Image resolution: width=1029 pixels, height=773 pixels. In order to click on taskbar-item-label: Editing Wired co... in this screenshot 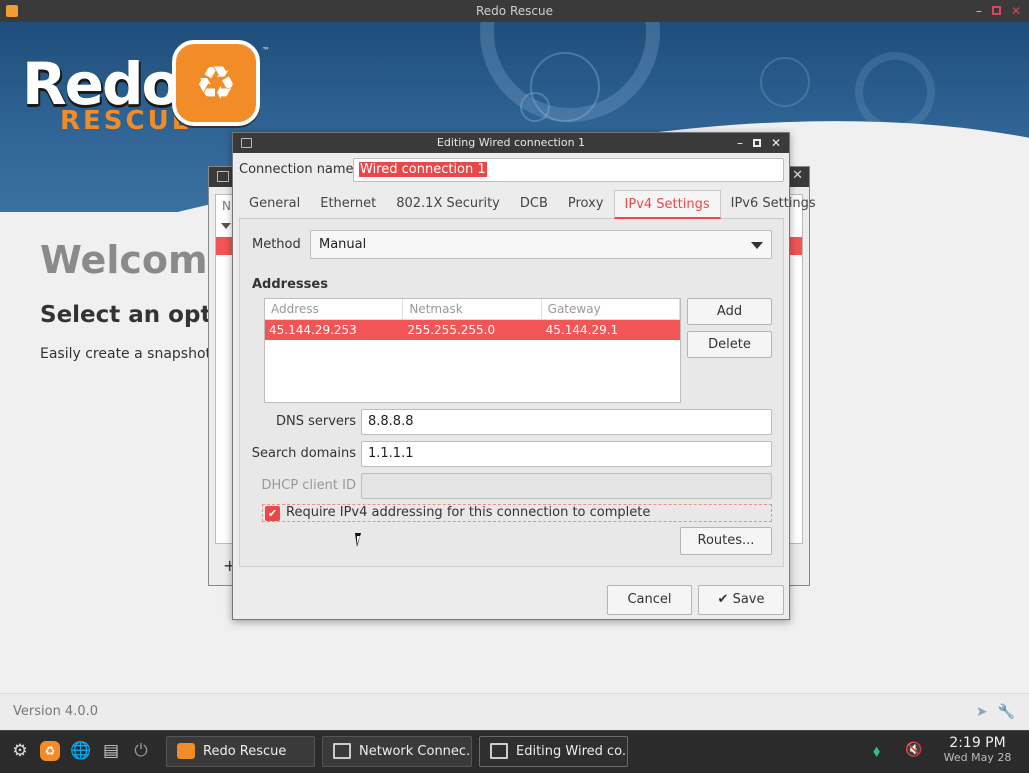, I will do `click(572, 751)`.